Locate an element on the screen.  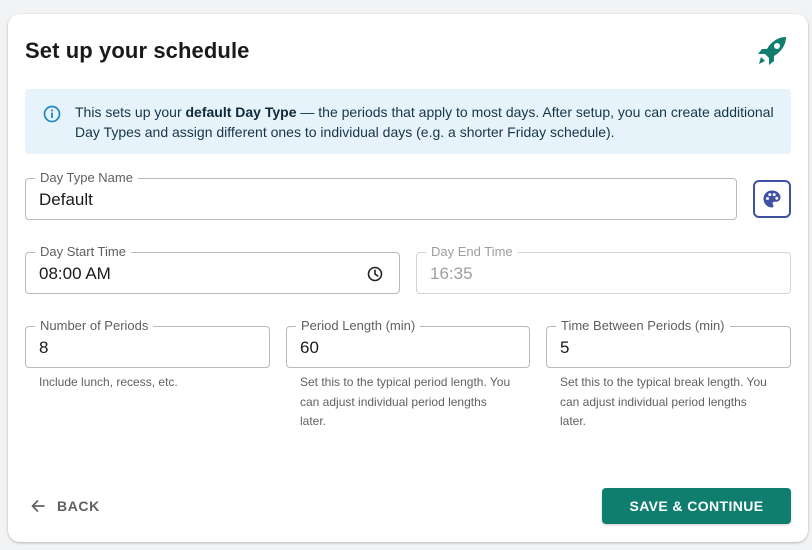
day-type-name-field: Day Type Name Default is located at coordinates (381, 195).